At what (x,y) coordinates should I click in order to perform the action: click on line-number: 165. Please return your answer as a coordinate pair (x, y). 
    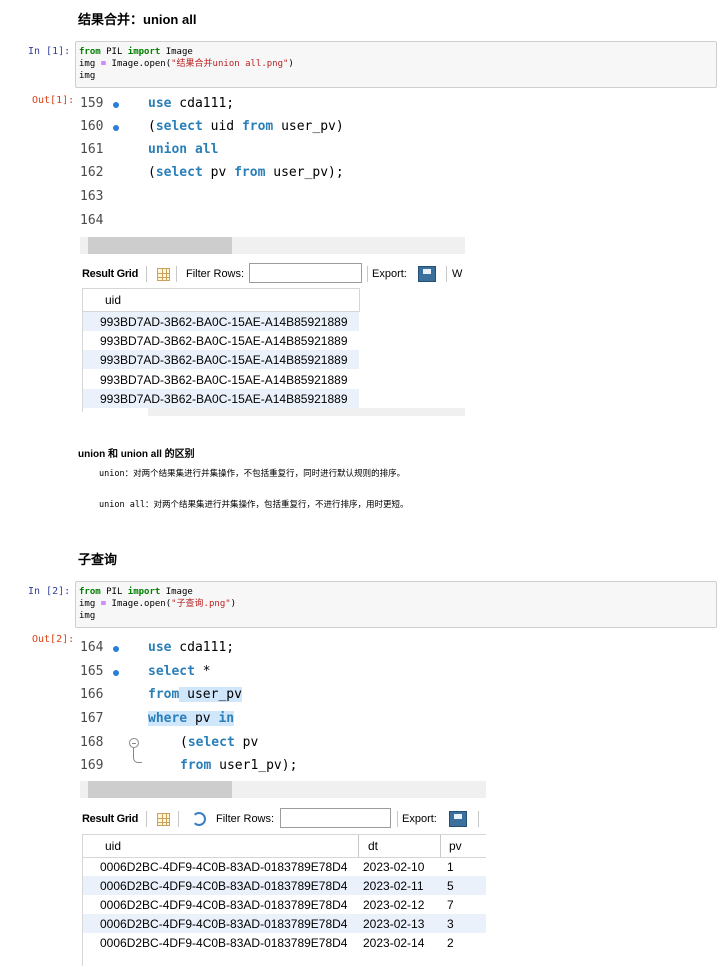
    Looking at the image, I should click on (92, 671).